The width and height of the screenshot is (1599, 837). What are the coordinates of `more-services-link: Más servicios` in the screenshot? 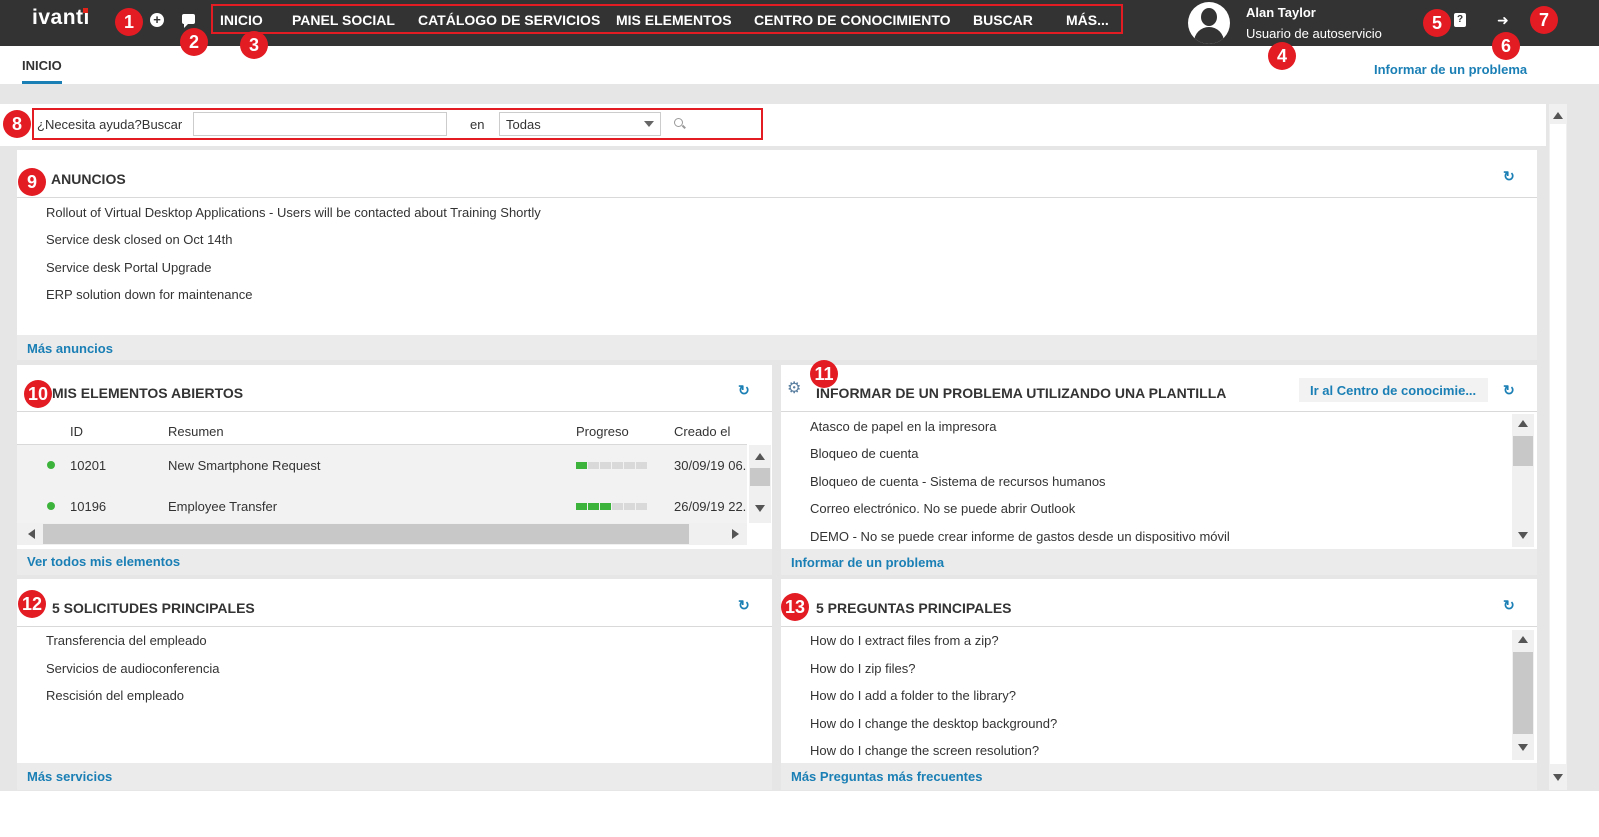 It's located at (69, 776).